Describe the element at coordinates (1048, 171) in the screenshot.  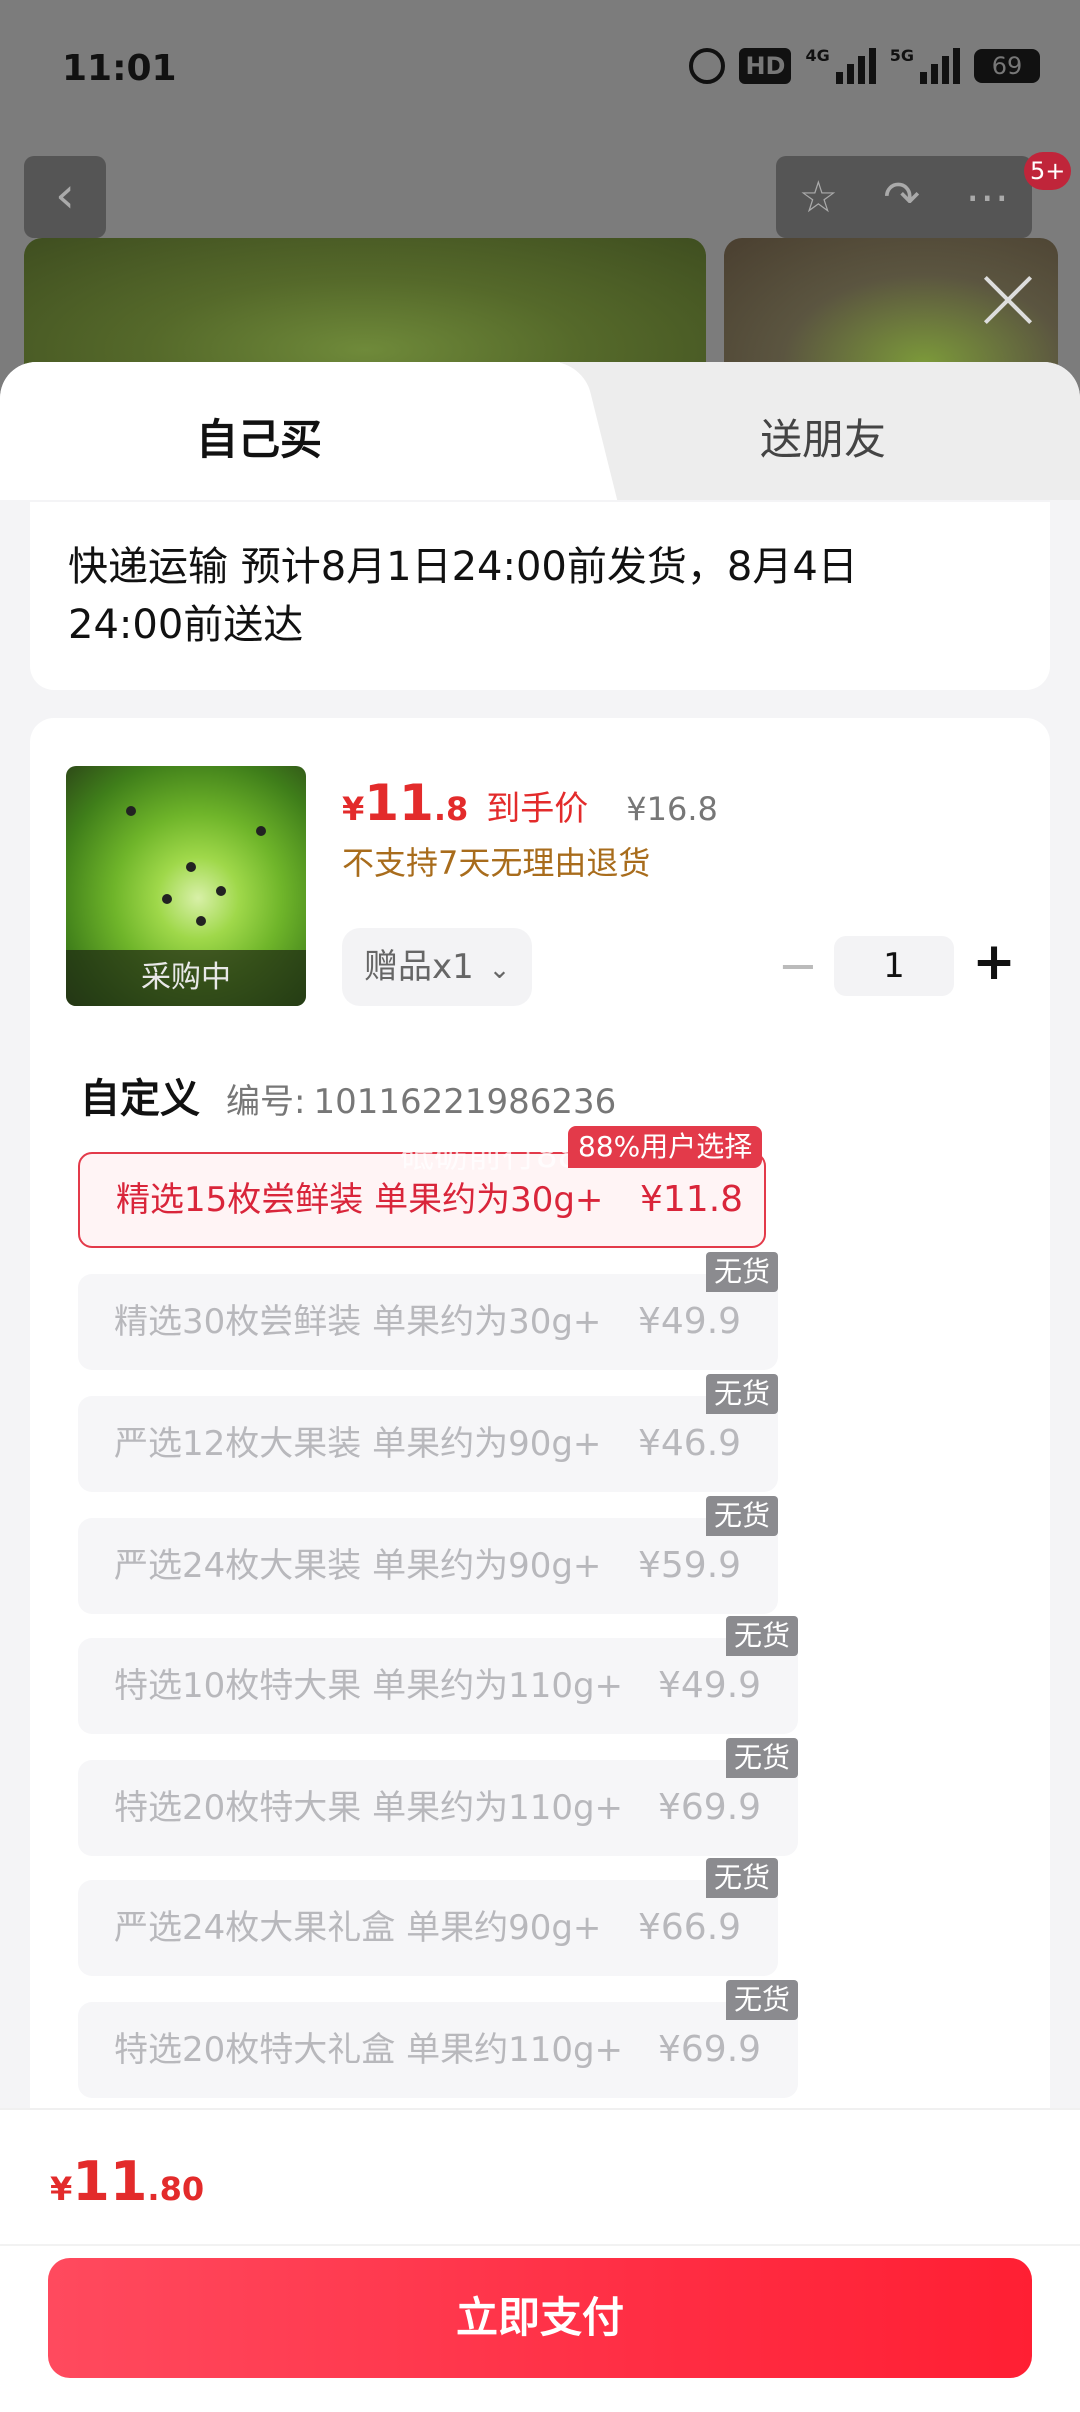
I see `notification-badge: 5+` at that location.